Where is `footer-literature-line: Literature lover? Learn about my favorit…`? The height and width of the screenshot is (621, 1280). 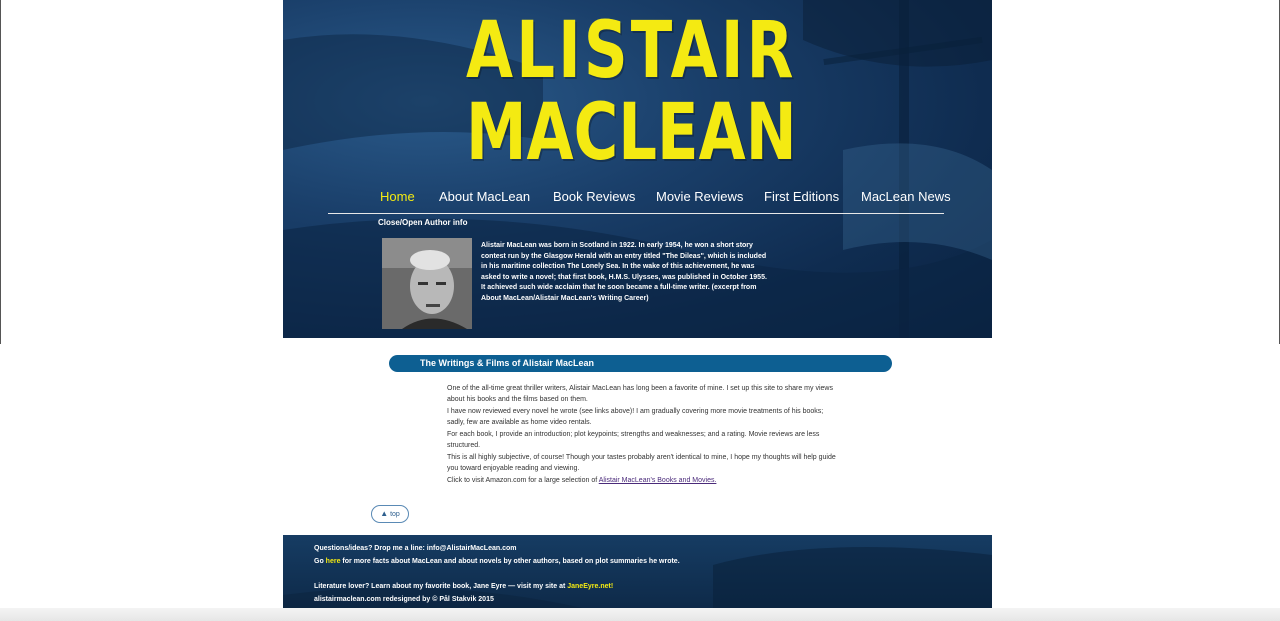 footer-literature-line: Literature lover? Learn about my favorit… is located at coordinates (463, 586).